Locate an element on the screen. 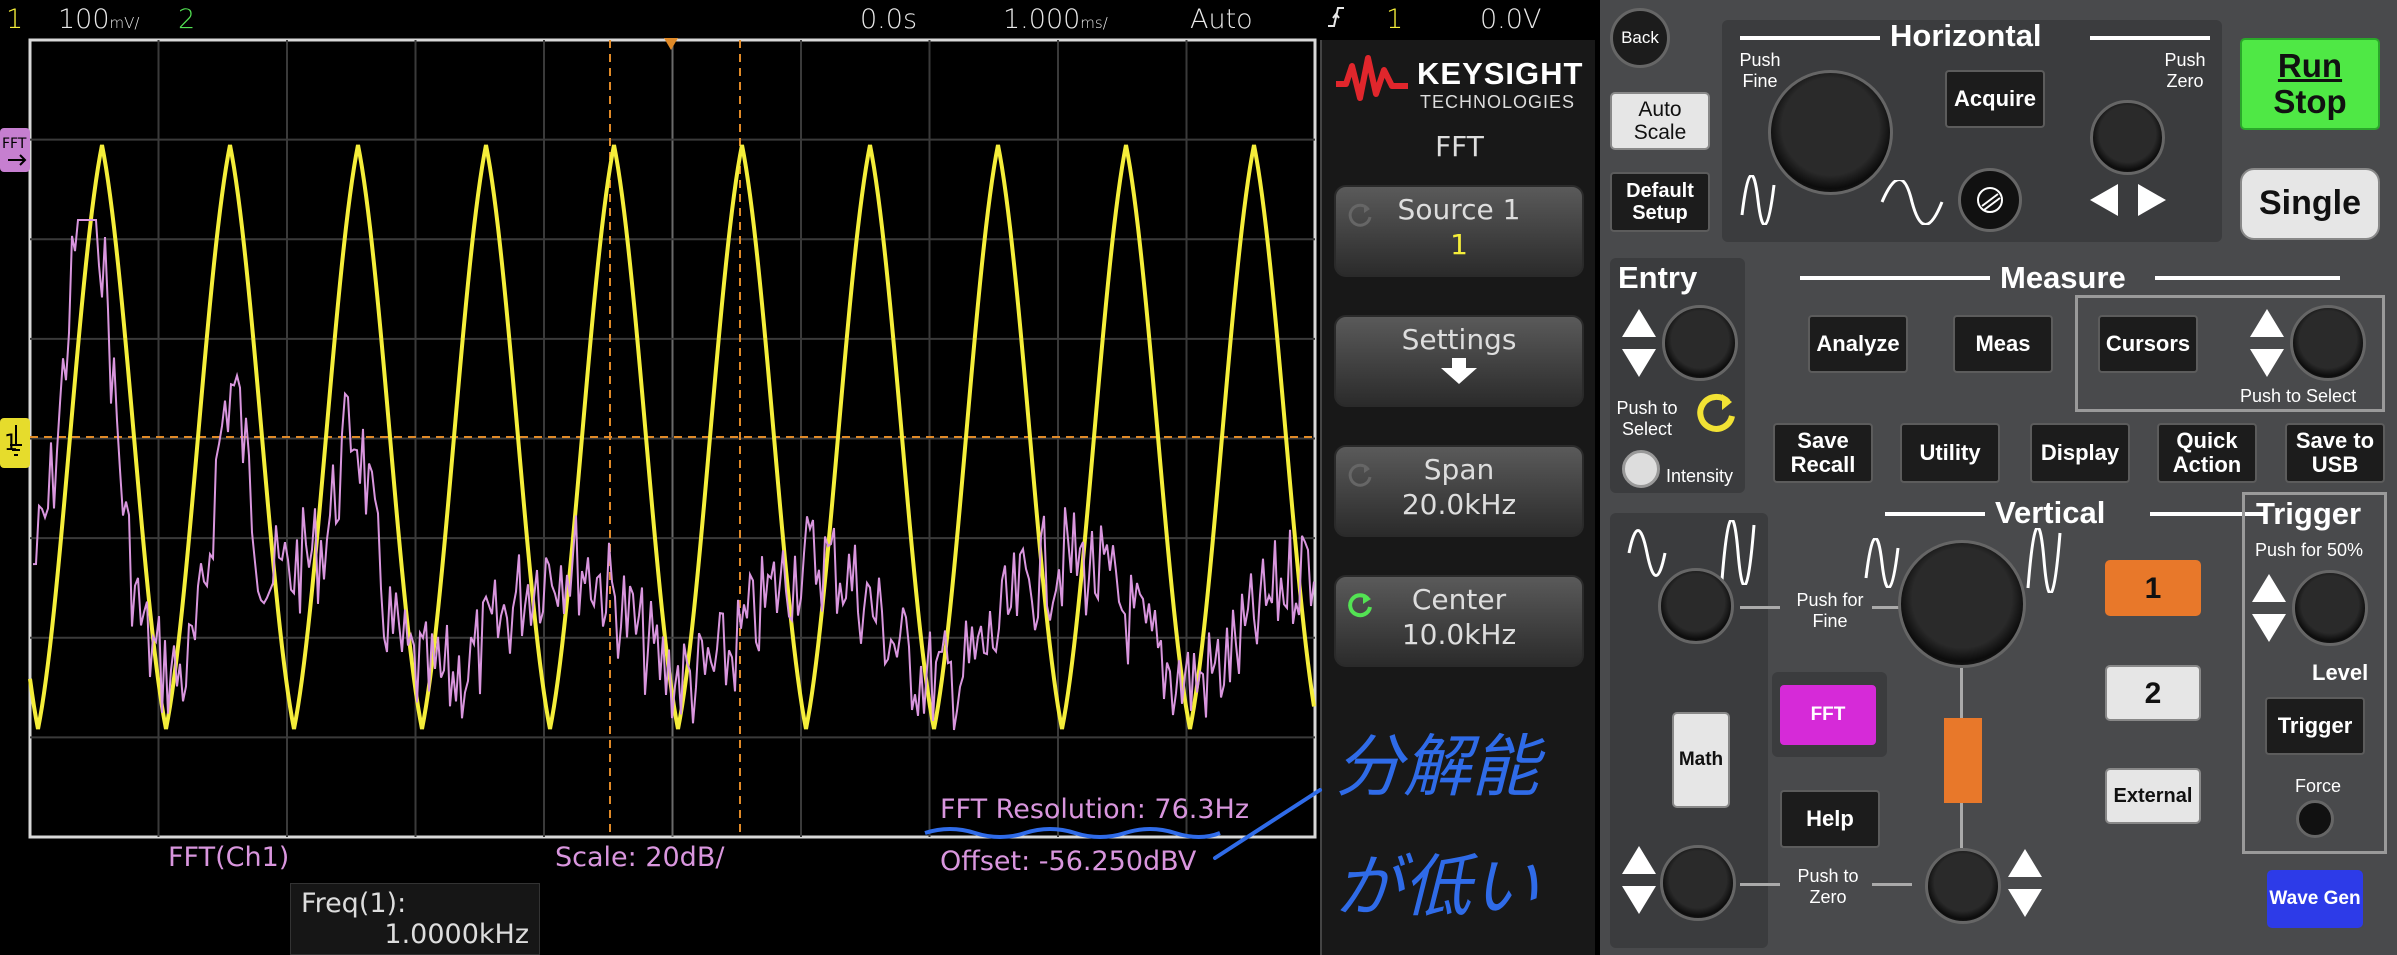  acquire-button: Acquire is located at coordinates (1995, 99).